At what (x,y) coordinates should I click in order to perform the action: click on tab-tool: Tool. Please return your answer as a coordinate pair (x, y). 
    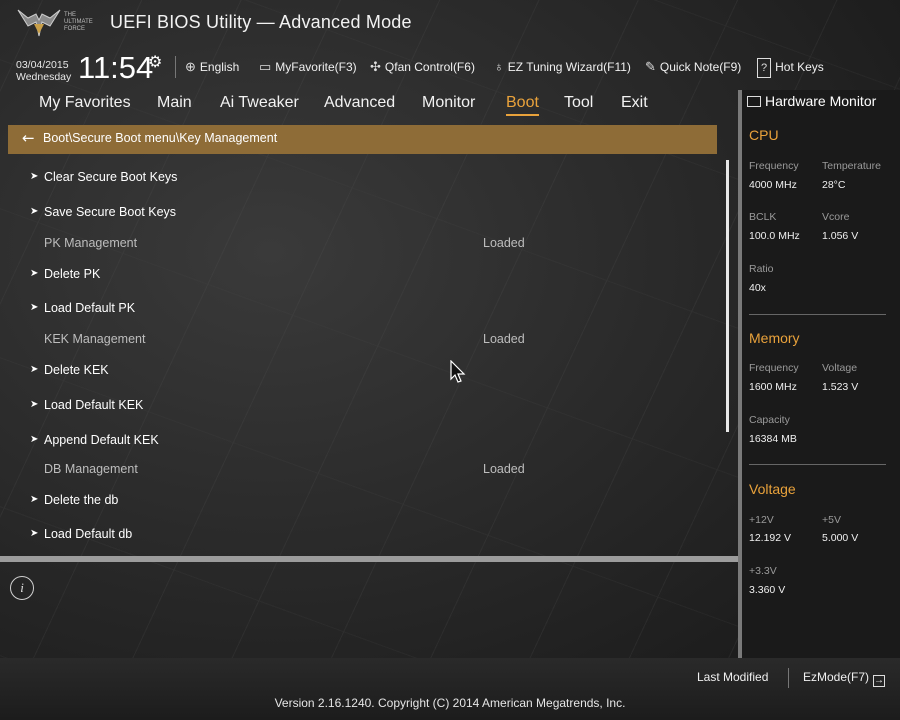
    Looking at the image, I should click on (578, 103).